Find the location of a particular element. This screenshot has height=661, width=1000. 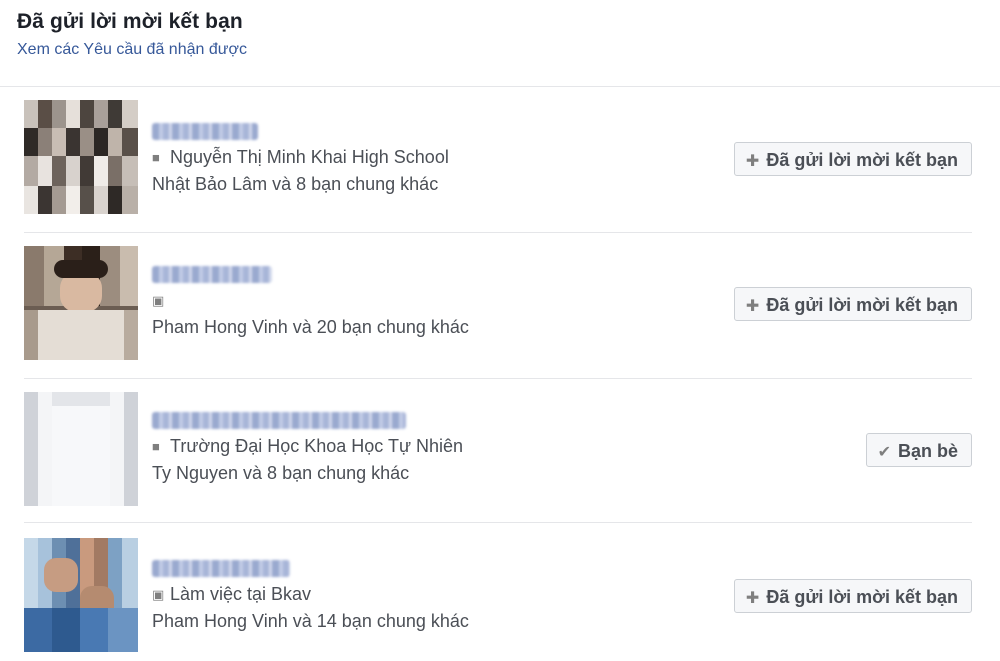

friends-button: ✔ Bạn bè is located at coordinates (918, 450).